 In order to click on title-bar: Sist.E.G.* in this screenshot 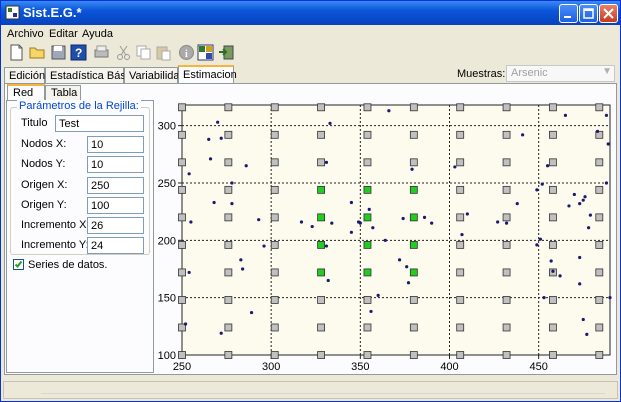, I will do `click(310, 13)`.